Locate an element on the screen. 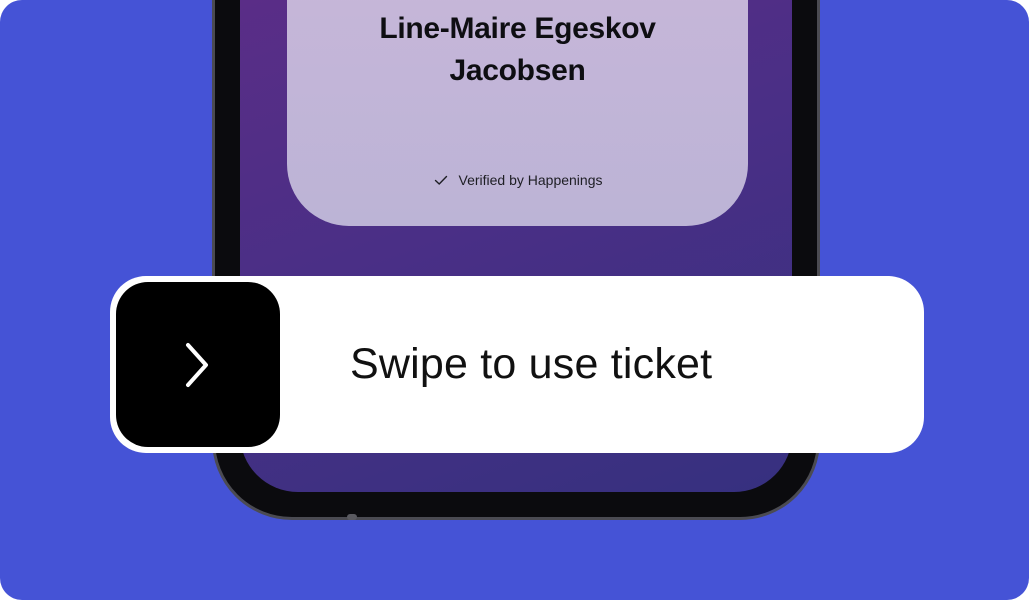 This screenshot has height=600, width=1029. chevron-right-icon is located at coordinates (198, 365).